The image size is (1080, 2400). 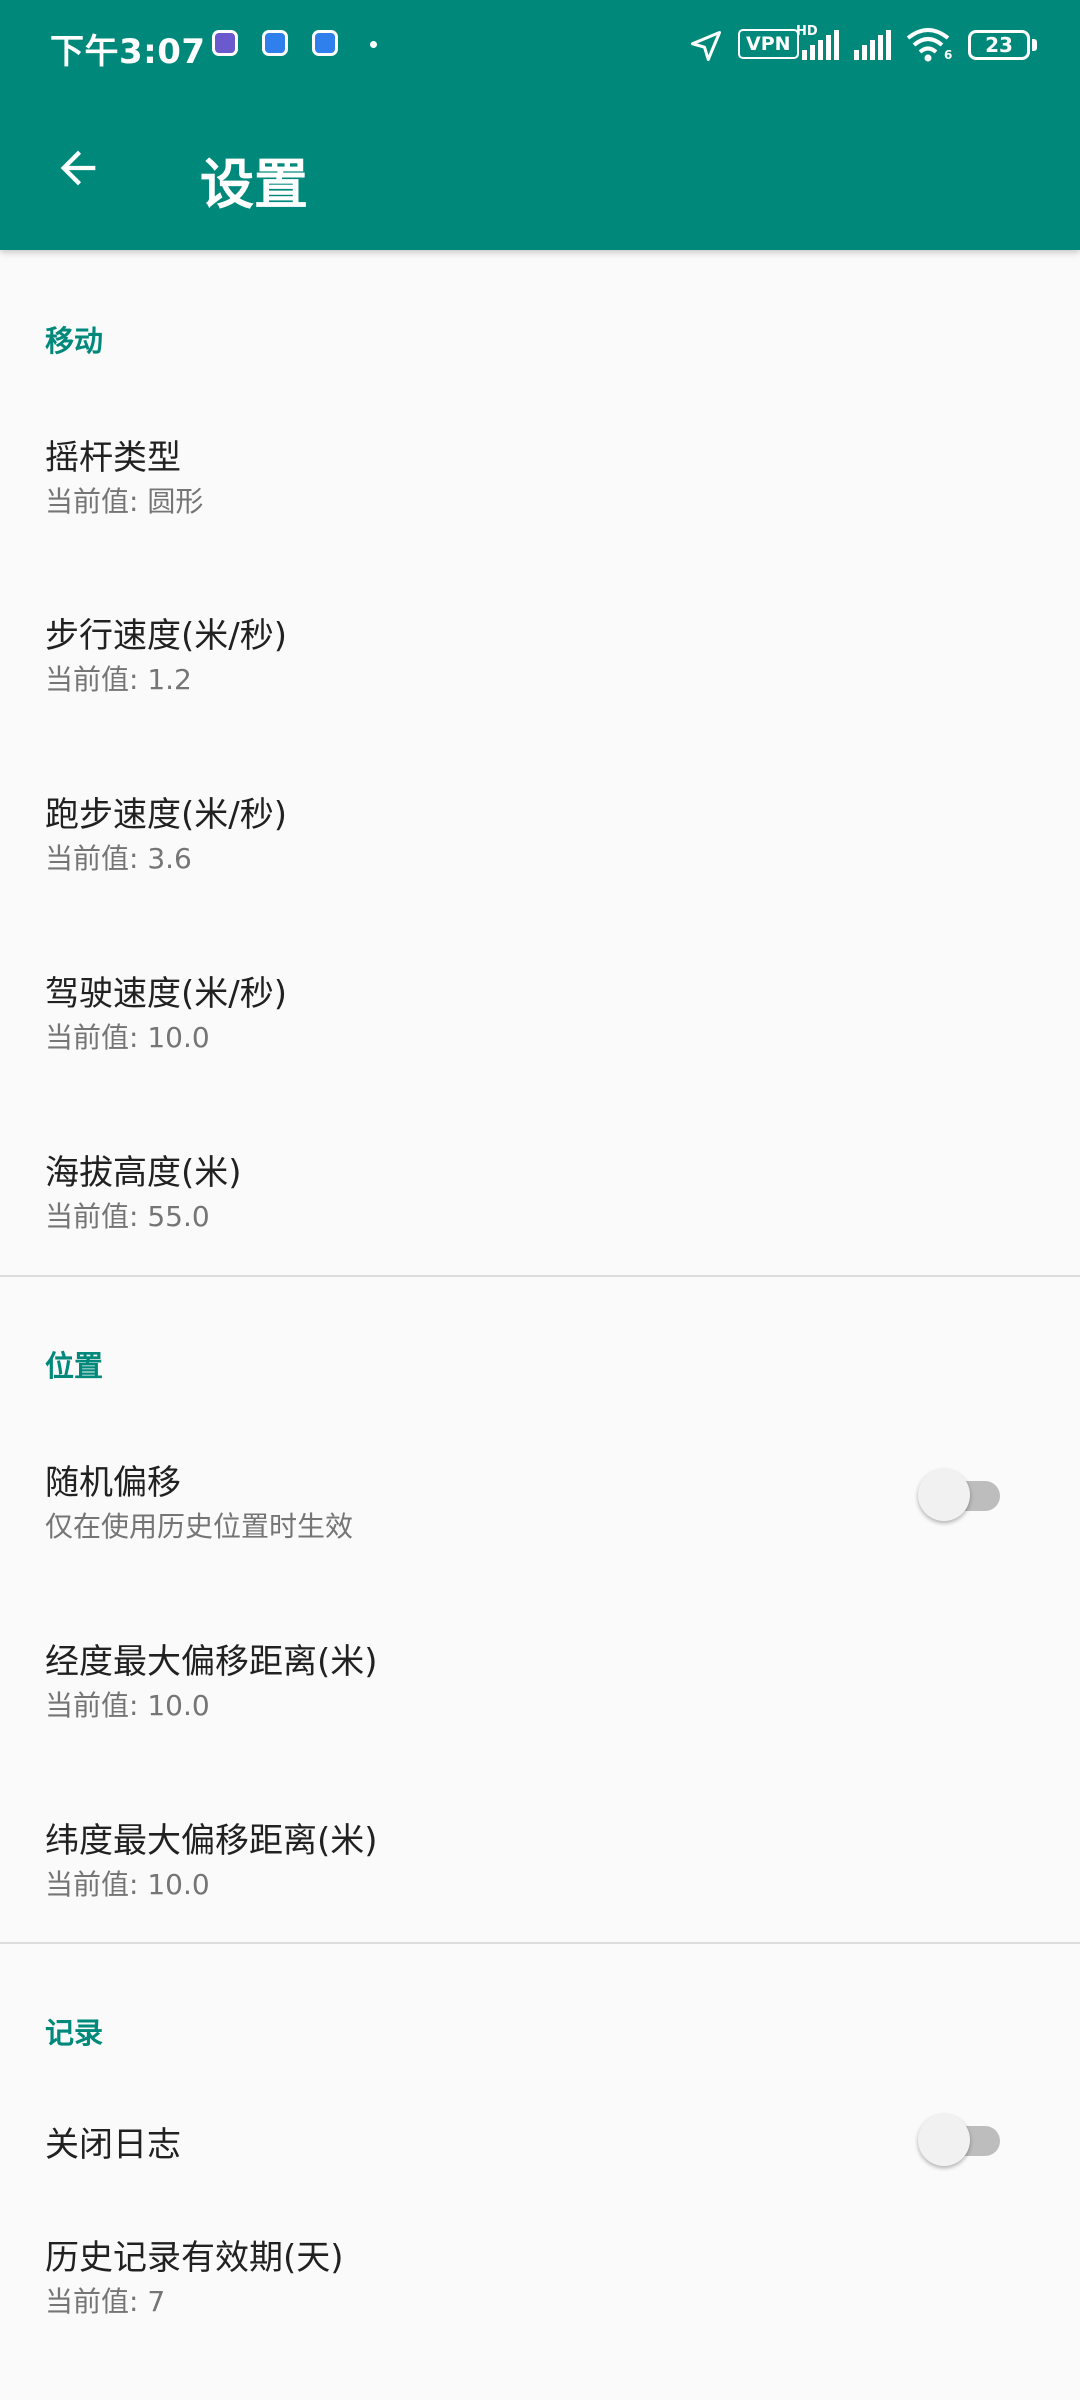 What do you see at coordinates (128, 52) in the screenshot?
I see `status-time: 下午3:07` at bounding box center [128, 52].